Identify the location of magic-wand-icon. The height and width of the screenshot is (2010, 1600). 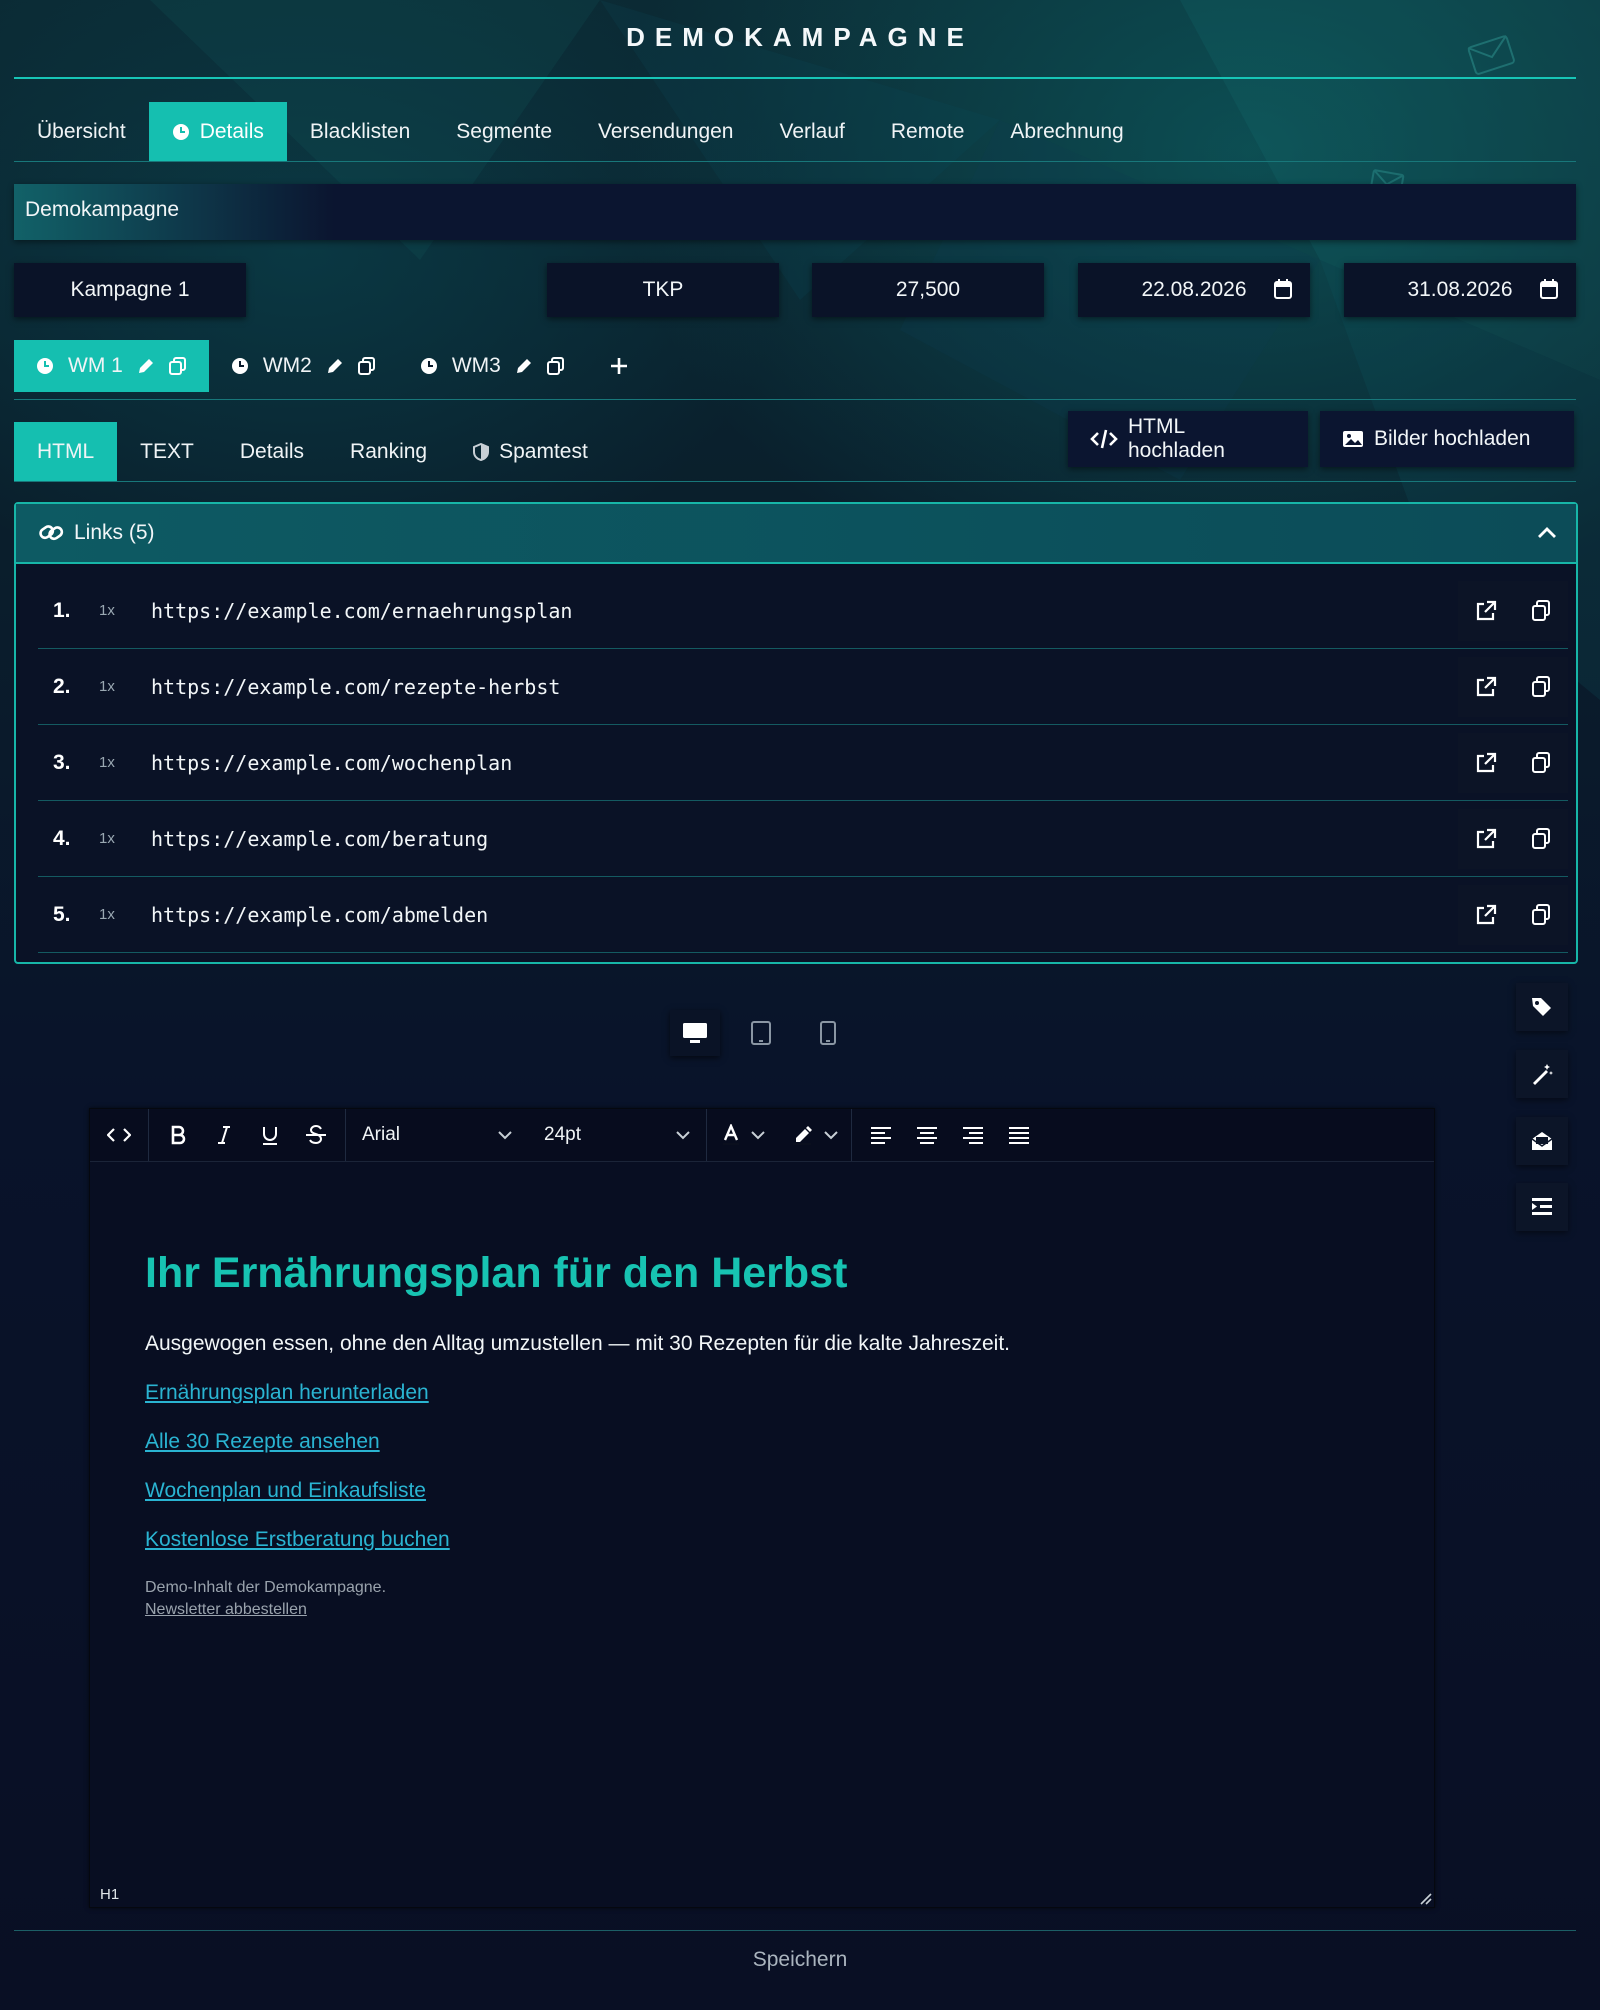
(1542, 1074).